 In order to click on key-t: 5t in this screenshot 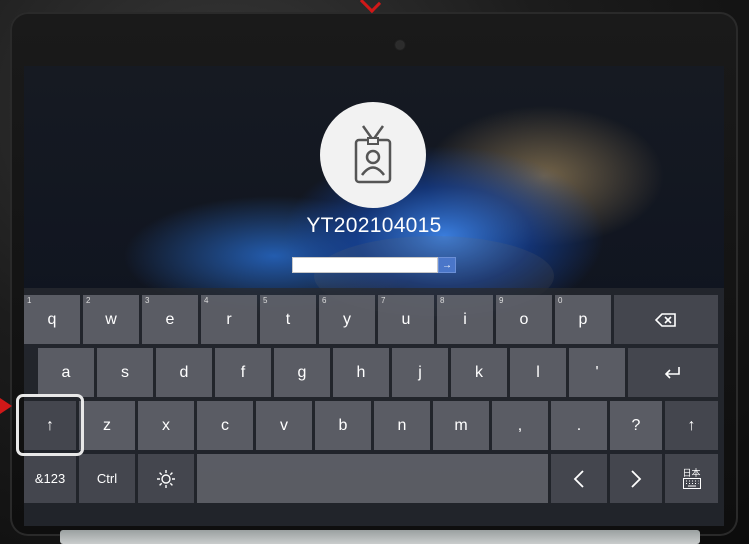, I will do `click(288, 319)`.